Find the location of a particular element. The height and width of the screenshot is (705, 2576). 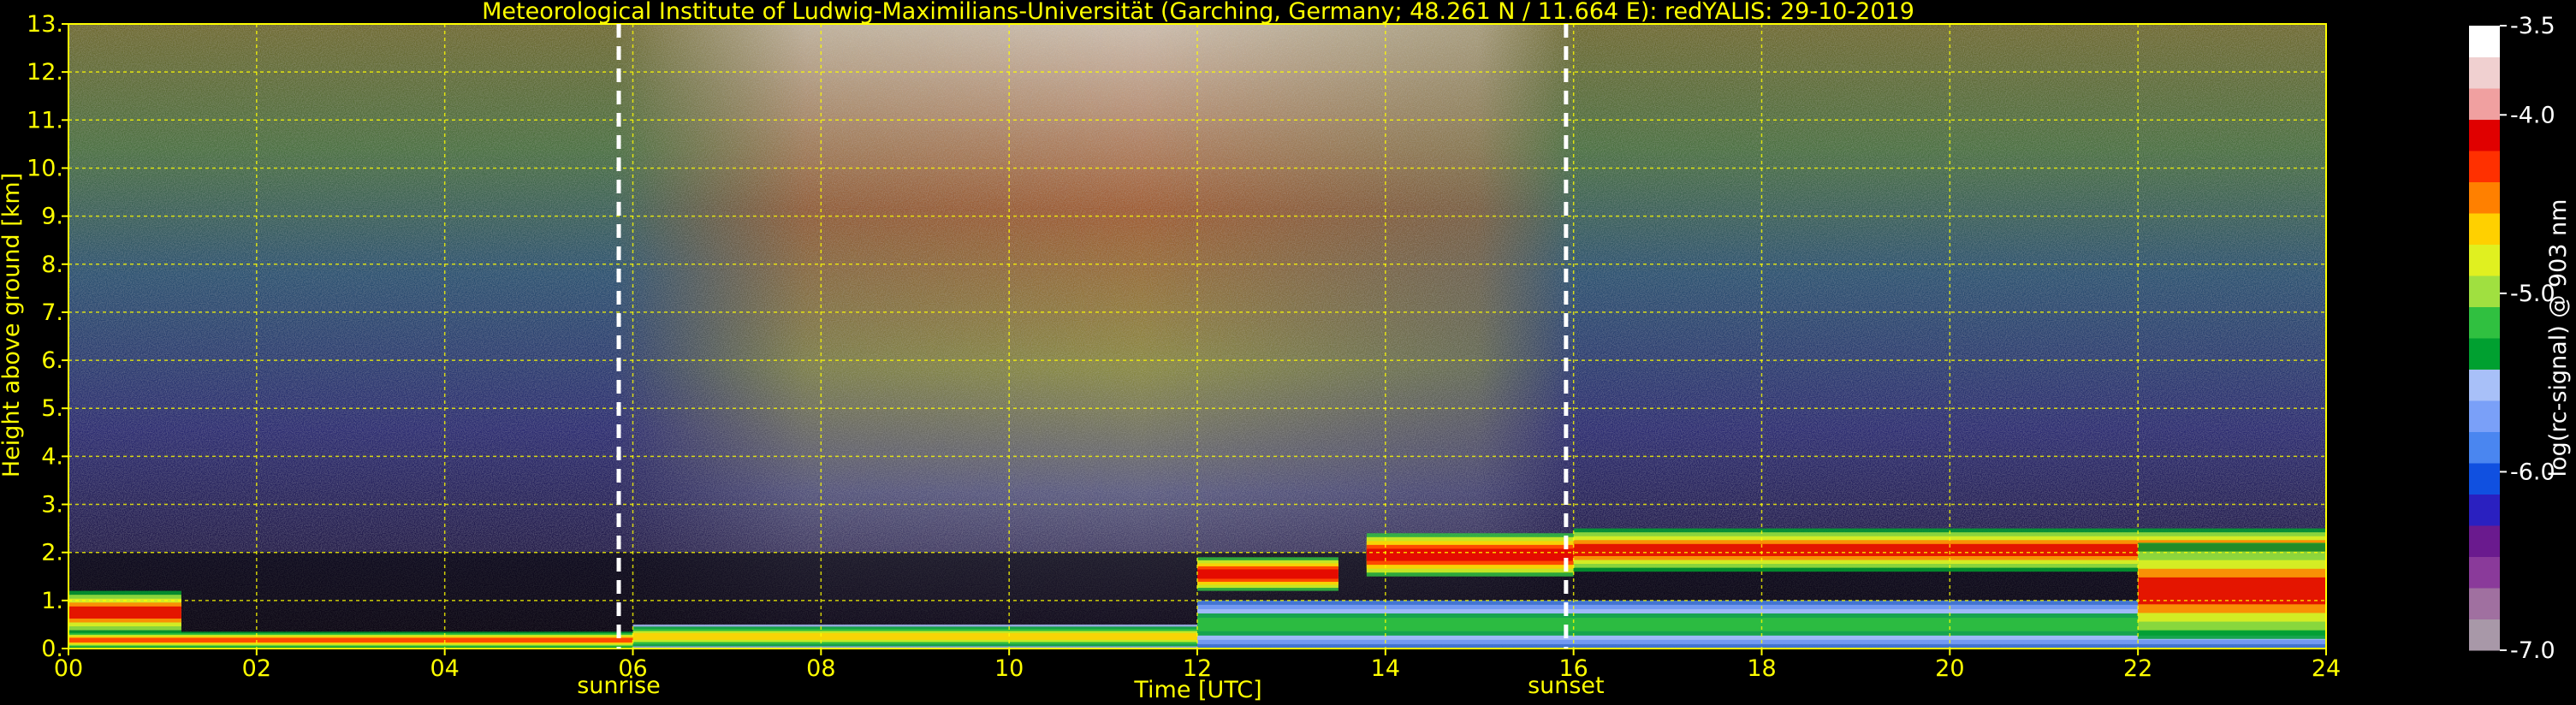

x-tick-label: 18 is located at coordinates (1761, 668).